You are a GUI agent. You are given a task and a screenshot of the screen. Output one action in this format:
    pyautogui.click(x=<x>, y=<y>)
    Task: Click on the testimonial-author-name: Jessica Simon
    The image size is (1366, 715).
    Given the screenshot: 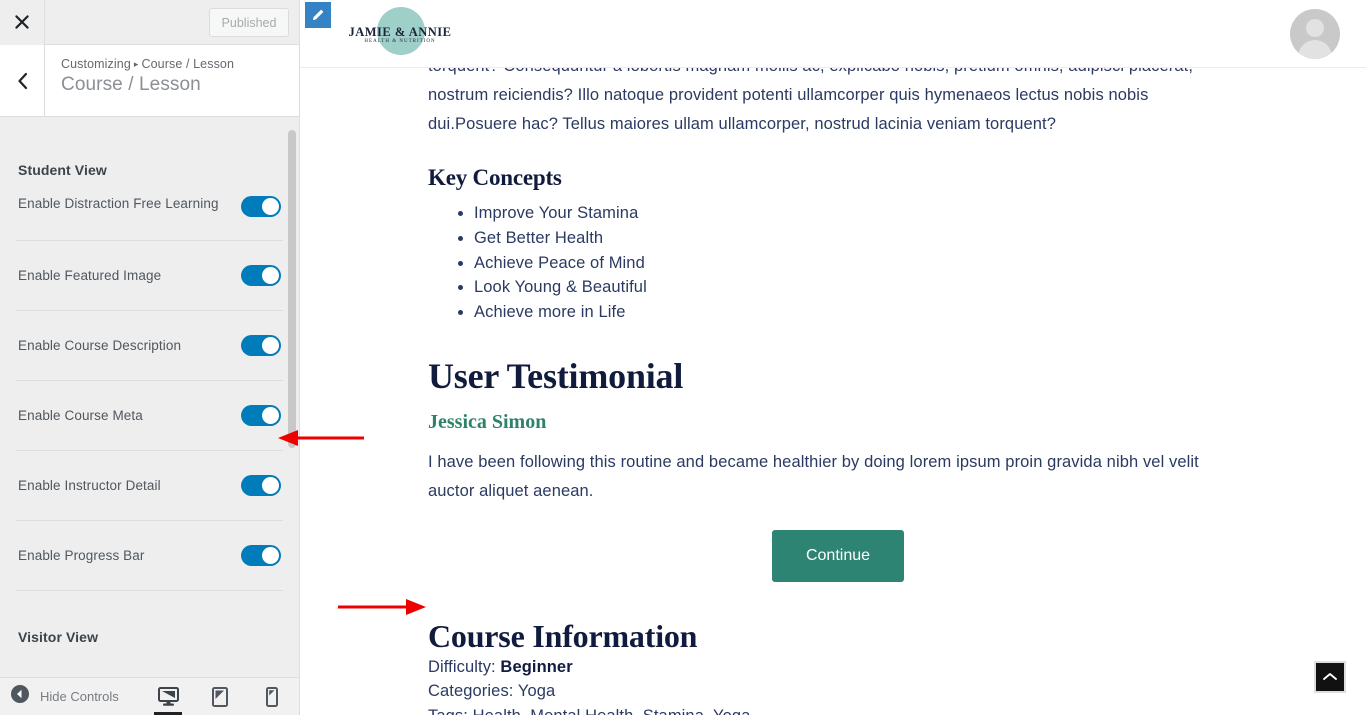 What is the action you would take?
    pyautogui.click(x=487, y=421)
    